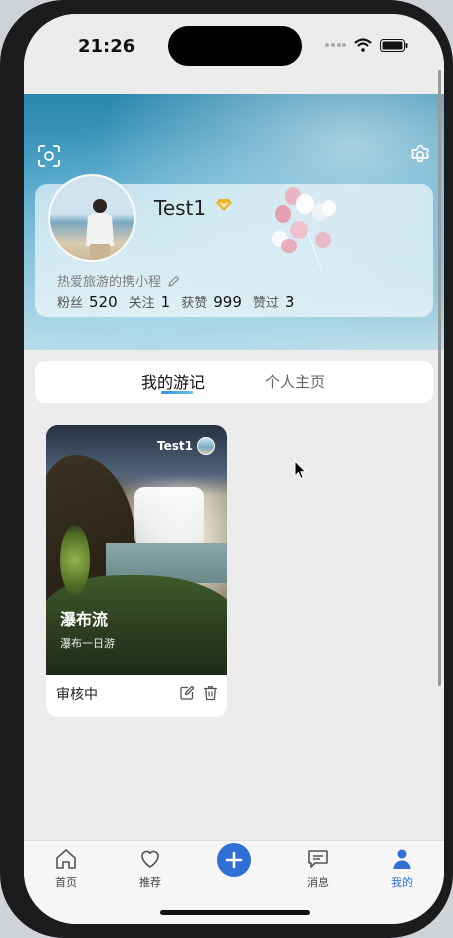 This screenshot has height=938, width=453. What do you see at coordinates (77, 695) in the screenshot?
I see `note-status: 审核中` at bounding box center [77, 695].